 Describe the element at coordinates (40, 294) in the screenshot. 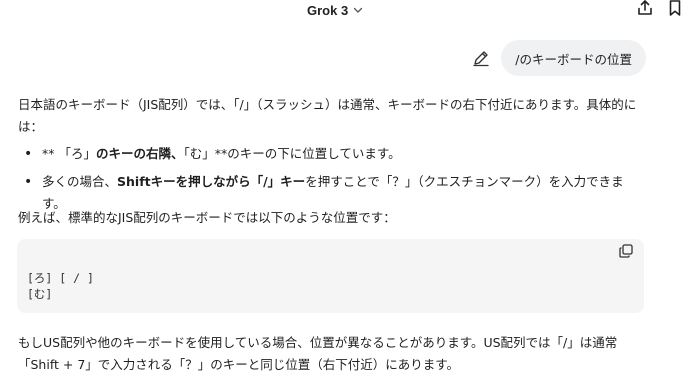

I see `code-line: [む]` at that location.